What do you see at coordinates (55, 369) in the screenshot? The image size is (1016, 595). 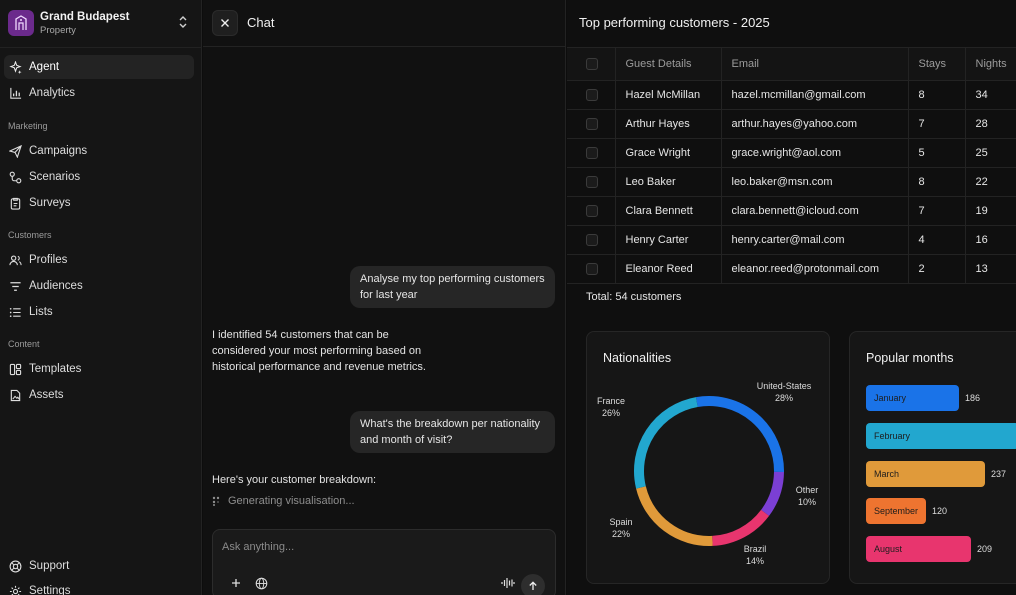 I see `nav-label: Templates` at bounding box center [55, 369].